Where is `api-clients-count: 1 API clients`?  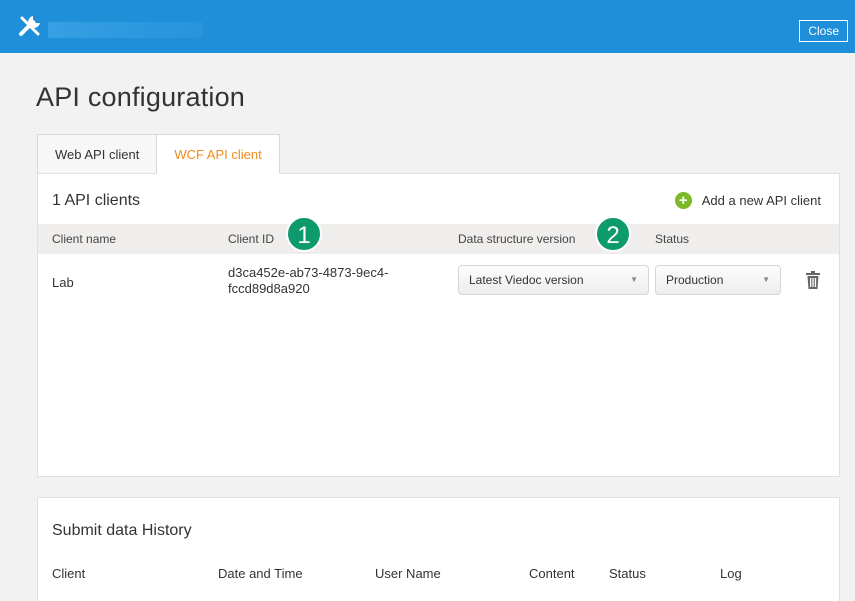
api-clients-count: 1 API clients is located at coordinates (96, 200).